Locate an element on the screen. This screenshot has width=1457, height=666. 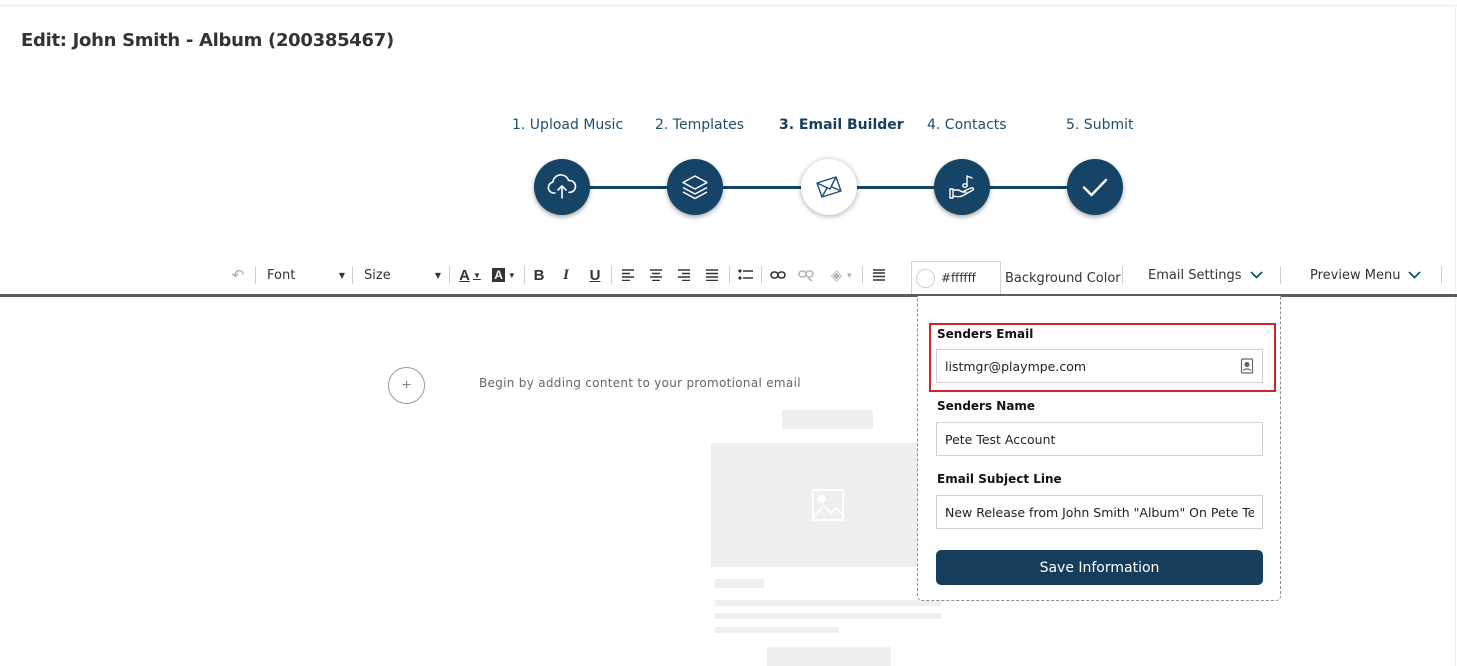
step-label-email-builder: 3. Email Builder is located at coordinates (841, 125).